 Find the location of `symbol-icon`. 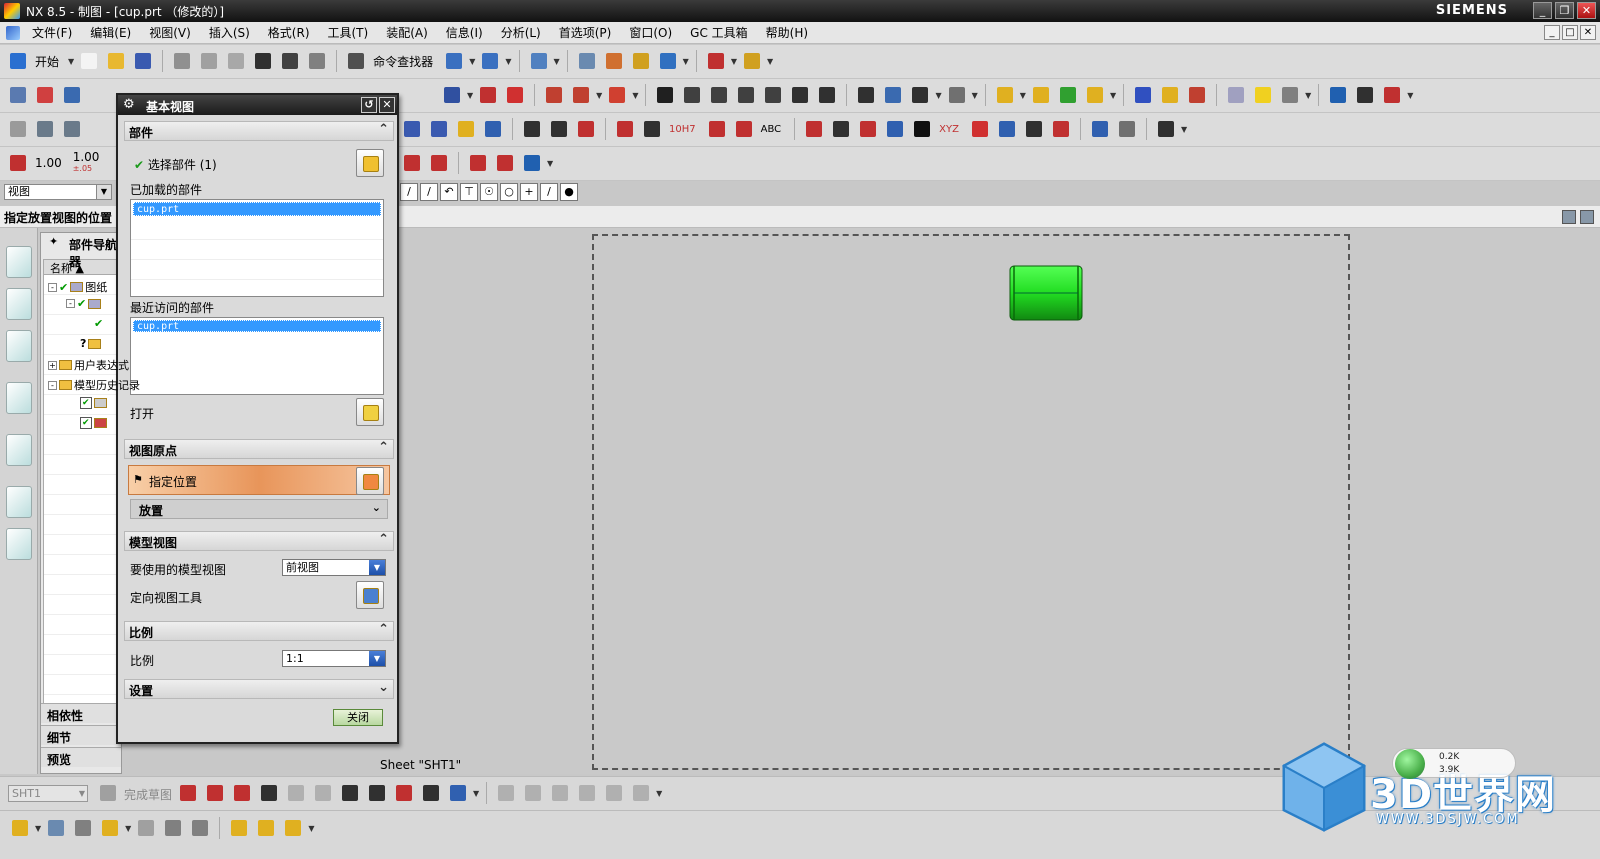

symbol-icon is located at coordinates (1007, 129).